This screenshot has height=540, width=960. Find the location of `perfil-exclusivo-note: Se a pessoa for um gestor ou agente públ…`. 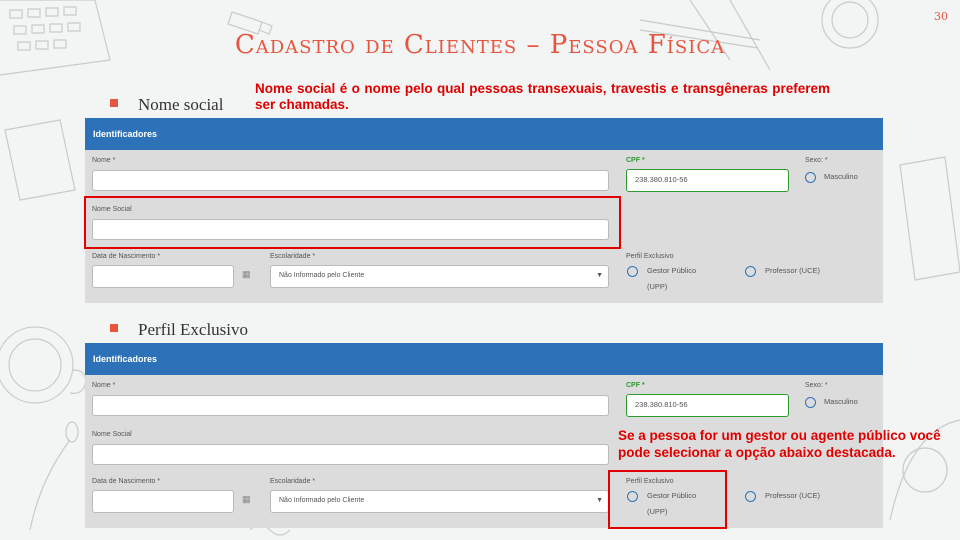

perfil-exclusivo-note: Se a pessoa for um gestor ou agente públ… is located at coordinates (779, 444).